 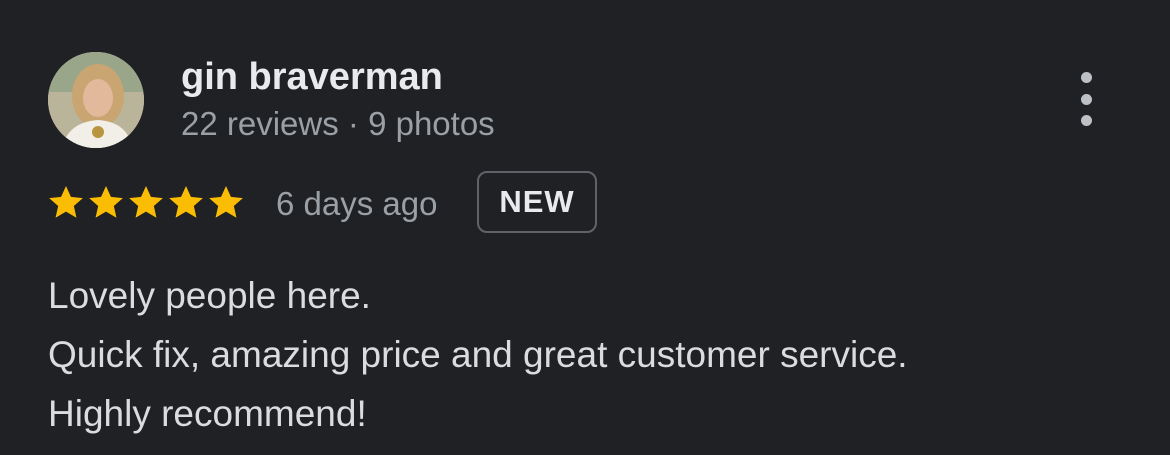 What do you see at coordinates (537, 202) in the screenshot?
I see `new-badge: NEW` at bounding box center [537, 202].